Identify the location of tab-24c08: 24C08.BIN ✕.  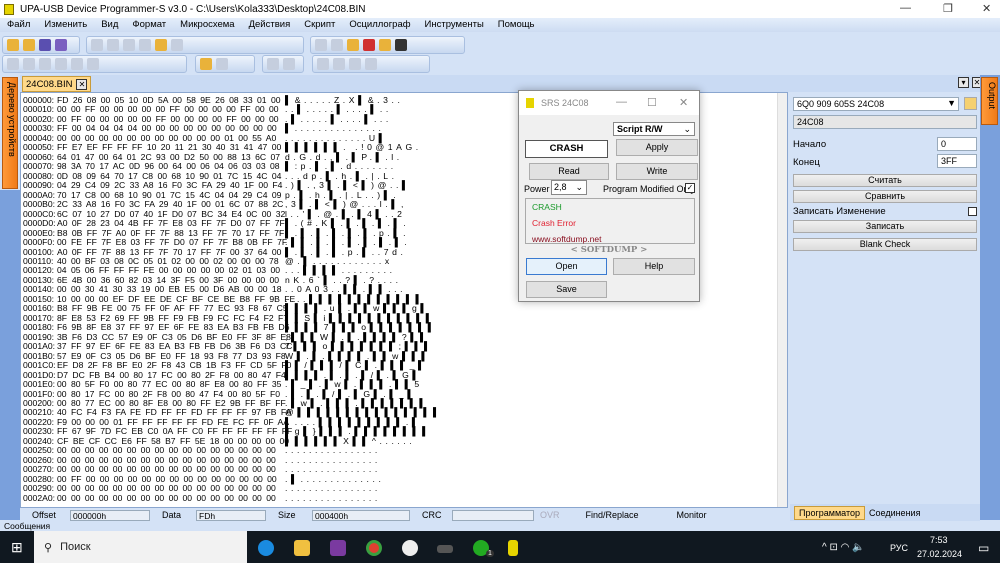
(57, 84).